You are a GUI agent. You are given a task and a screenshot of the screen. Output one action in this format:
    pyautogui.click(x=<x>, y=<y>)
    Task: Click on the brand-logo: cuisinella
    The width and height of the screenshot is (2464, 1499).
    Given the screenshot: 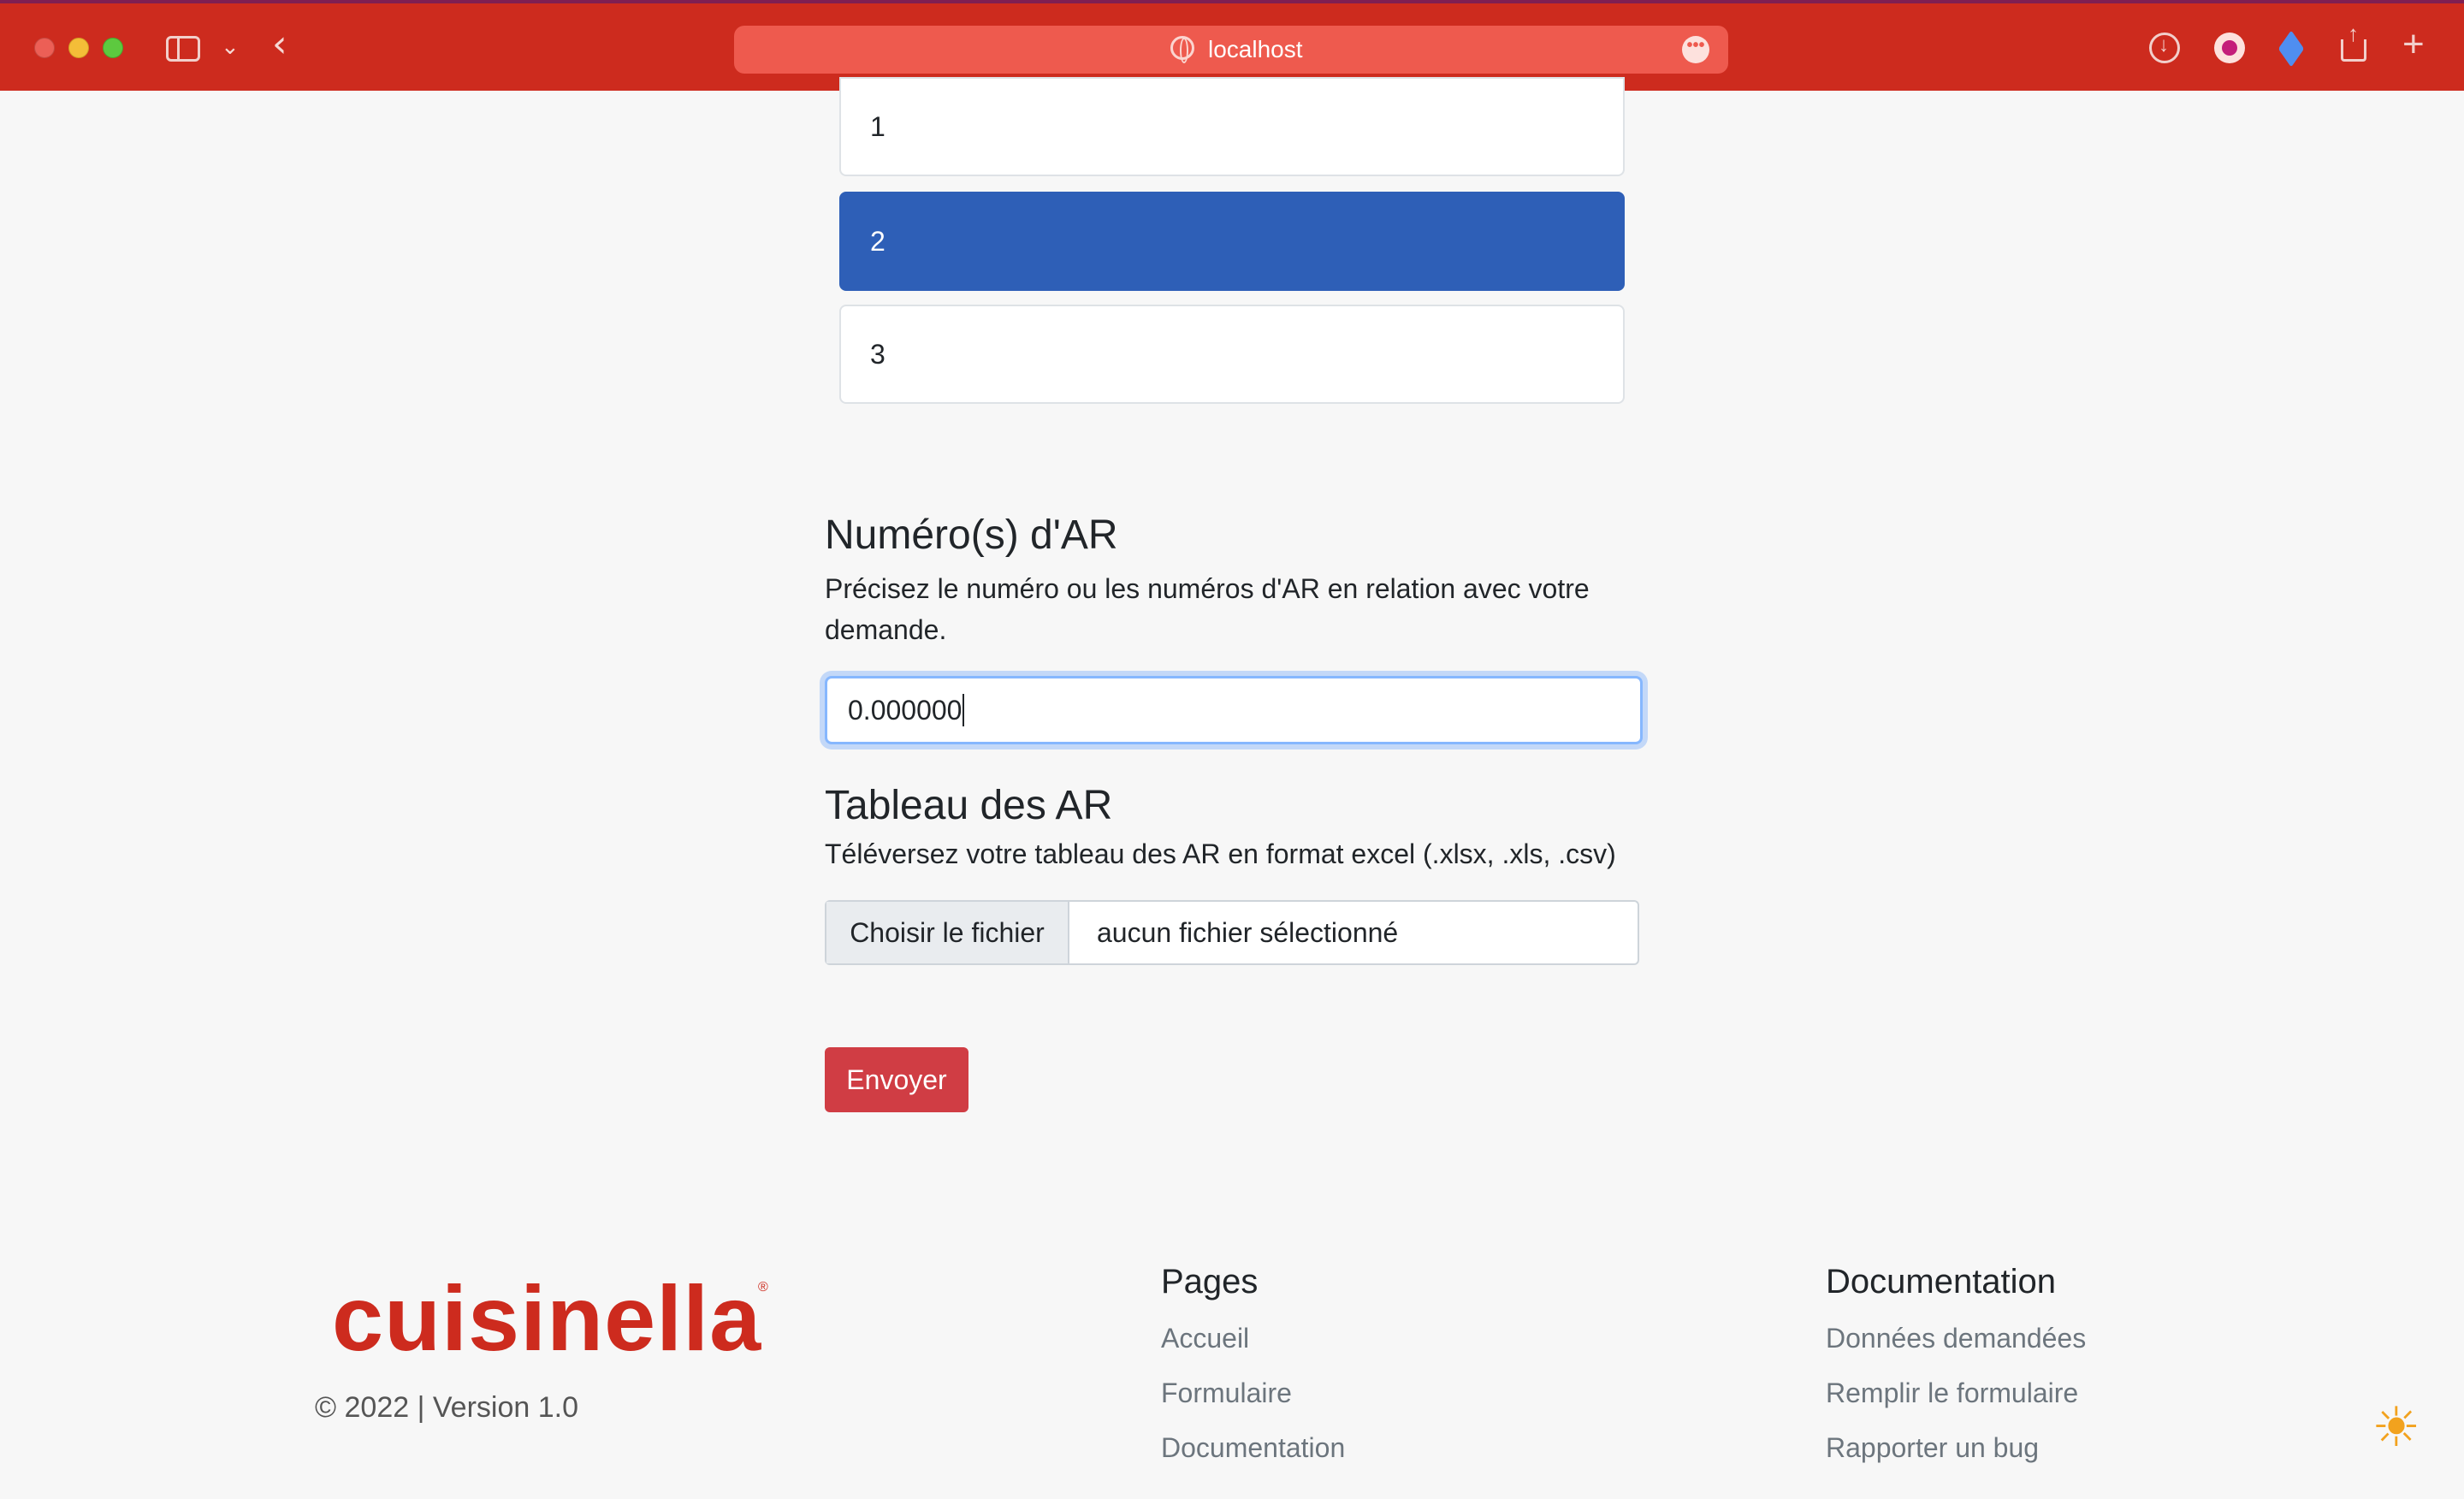 What is the action you would take?
    pyautogui.click(x=547, y=1318)
    